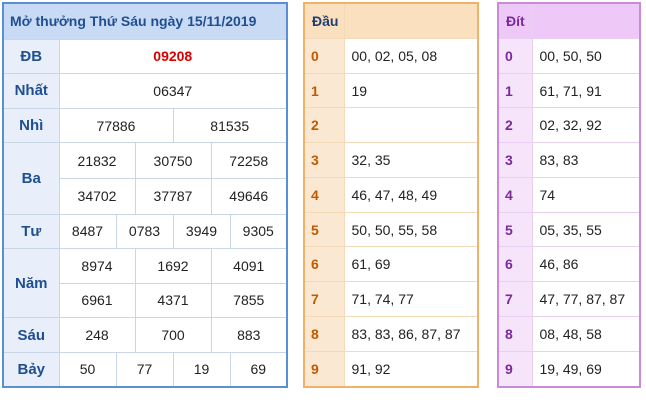  What do you see at coordinates (97, 300) in the screenshot?
I see `prize-nam-value: 6961` at bounding box center [97, 300].